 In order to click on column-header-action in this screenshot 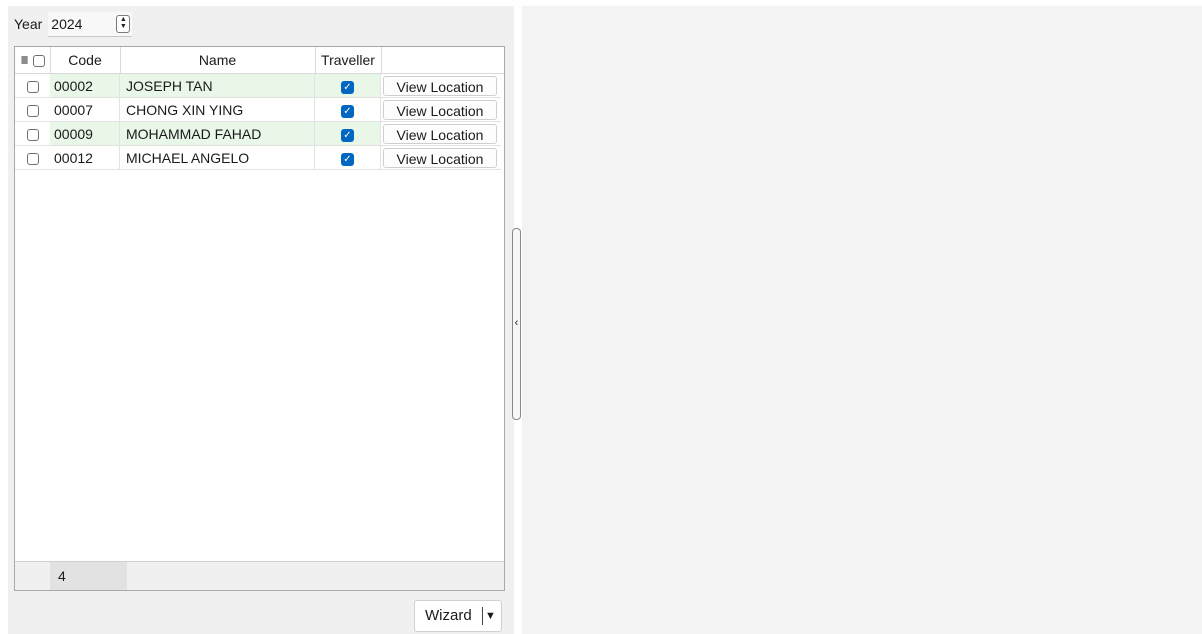, I will do `click(441, 60)`.